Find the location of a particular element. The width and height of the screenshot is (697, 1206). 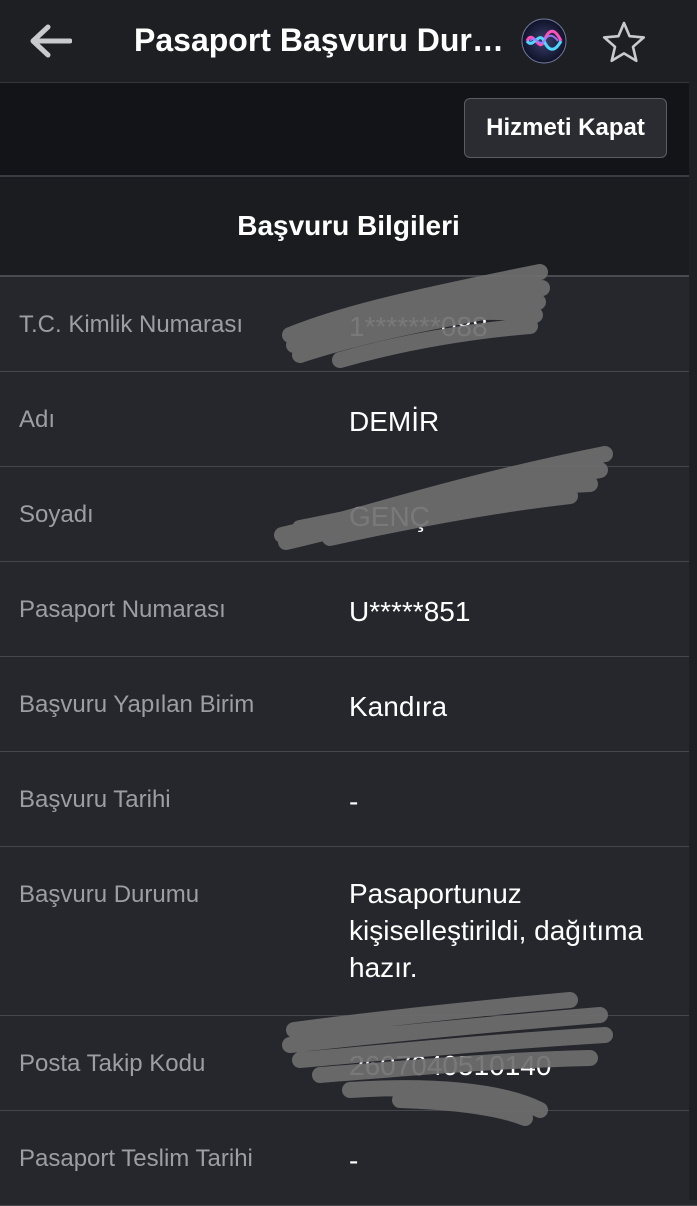

info-label: Başvuru Yapılan Birim is located at coordinates (137, 704).